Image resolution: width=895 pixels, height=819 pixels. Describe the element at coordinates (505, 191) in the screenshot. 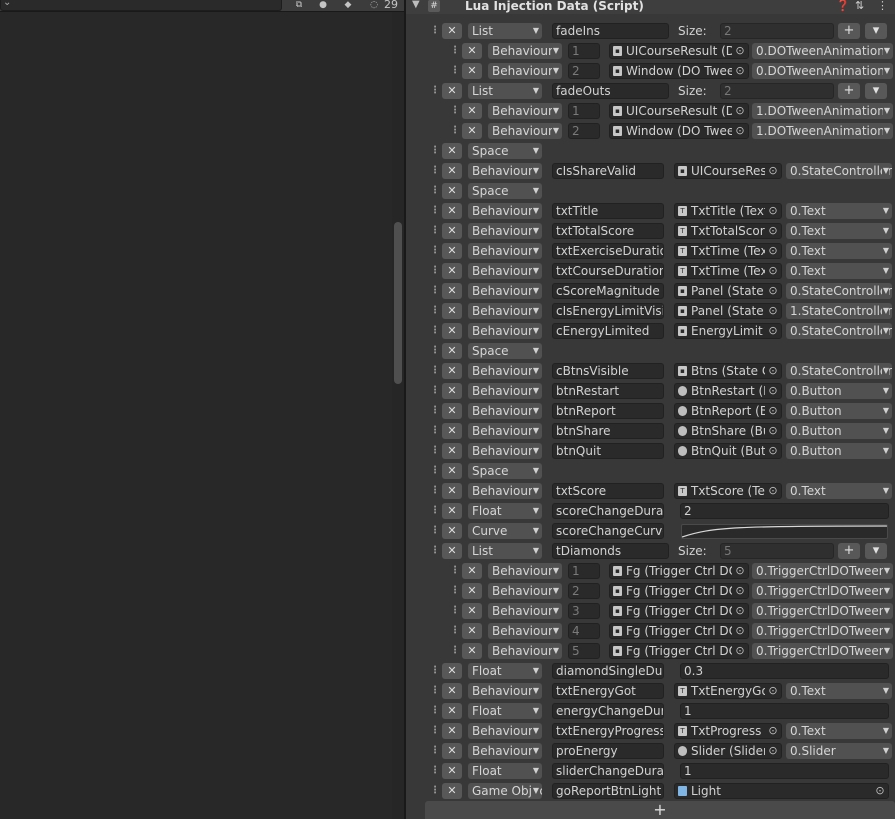

I see `type-dropdown: Space ▼` at that location.